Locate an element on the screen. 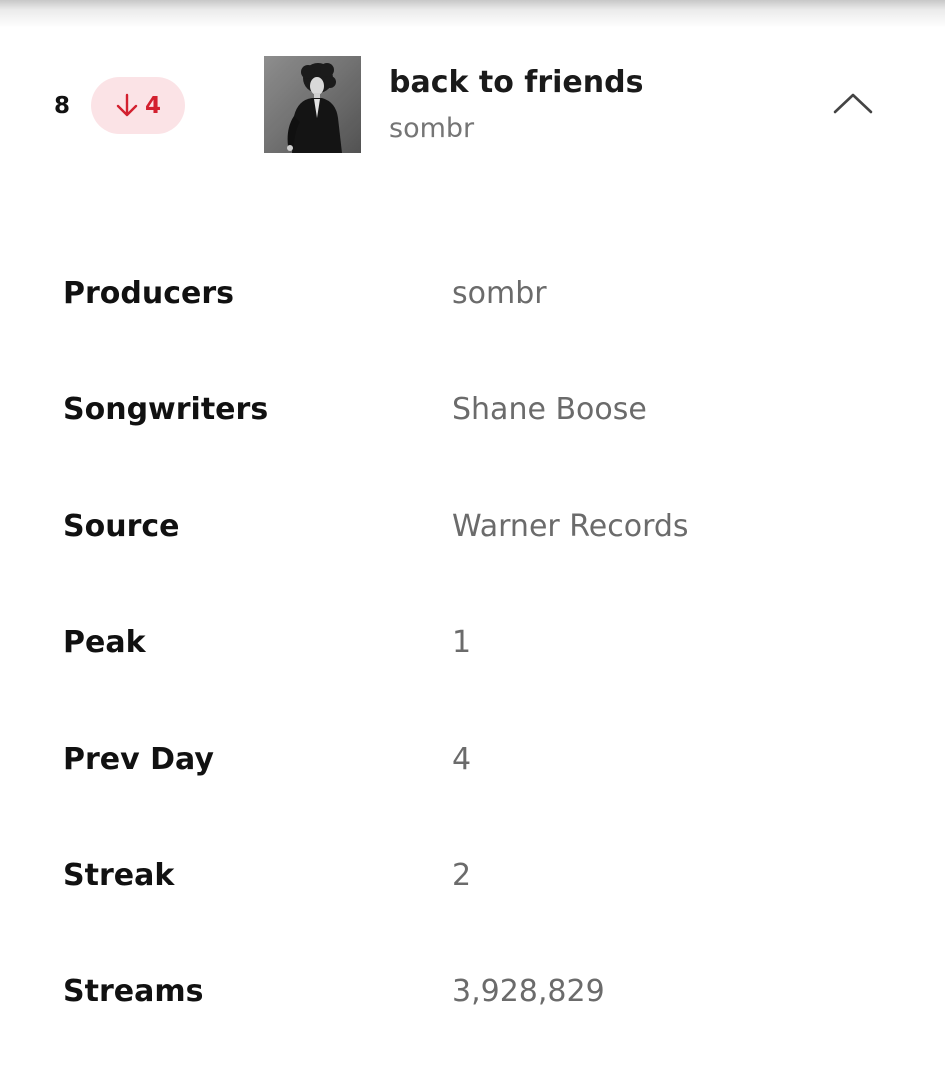  detail-row-streak: Streak 2 is located at coordinates (483, 876).